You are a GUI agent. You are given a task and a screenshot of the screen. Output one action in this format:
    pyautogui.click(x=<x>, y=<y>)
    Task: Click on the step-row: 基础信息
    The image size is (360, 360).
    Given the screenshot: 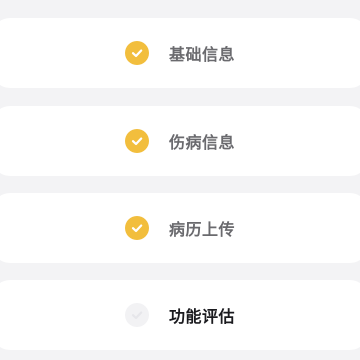 What is the action you would take?
    pyautogui.click(x=179, y=53)
    